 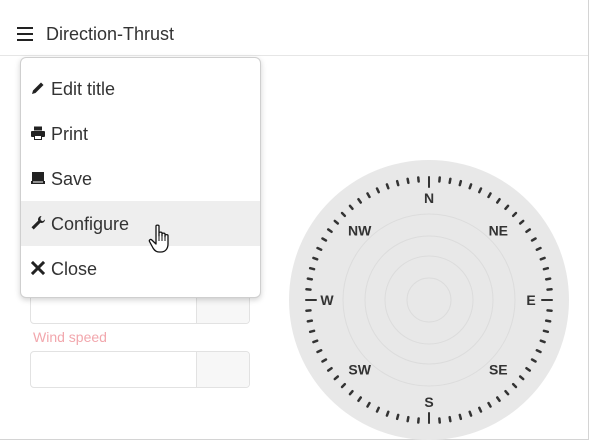 I want to click on wind-speed-label: Wind speed, so click(x=70, y=337).